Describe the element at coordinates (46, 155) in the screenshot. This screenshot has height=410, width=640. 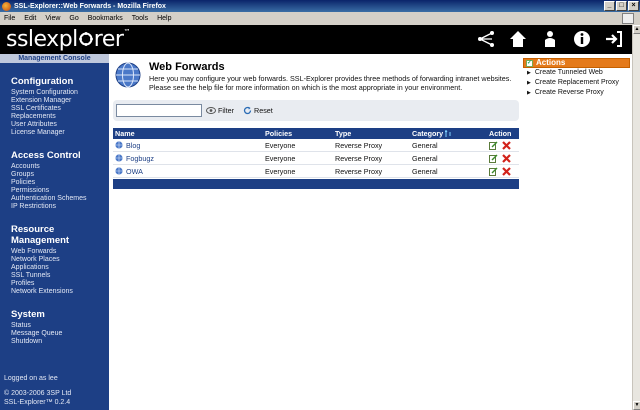
I see `section-title: Access Control` at that location.